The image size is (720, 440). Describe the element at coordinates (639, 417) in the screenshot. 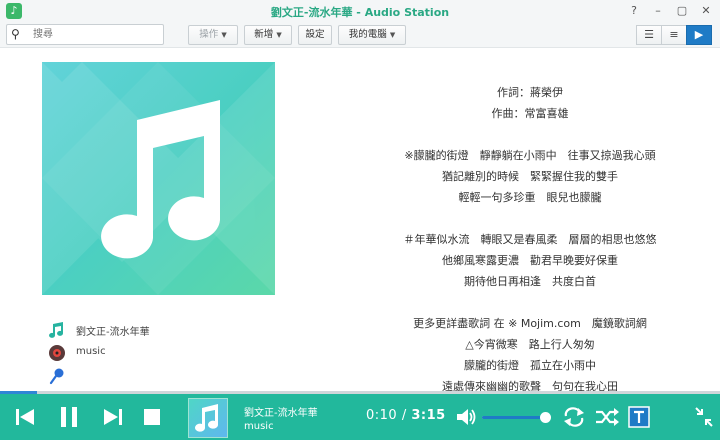

I see `lyrics-toggle-button` at that location.